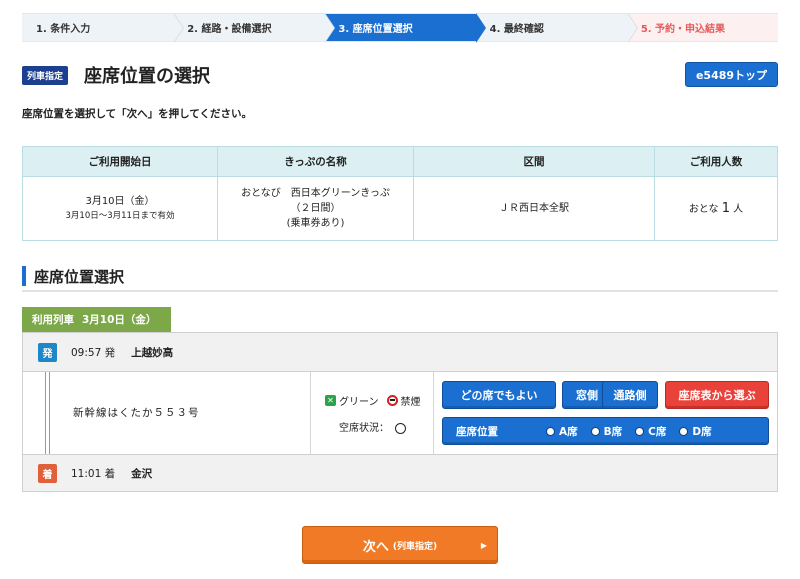 The width and height of the screenshot is (800, 579). What do you see at coordinates (703, 209) in the screenshot?
I see `passengers-label: おとな` at bounding box center [703, 209].